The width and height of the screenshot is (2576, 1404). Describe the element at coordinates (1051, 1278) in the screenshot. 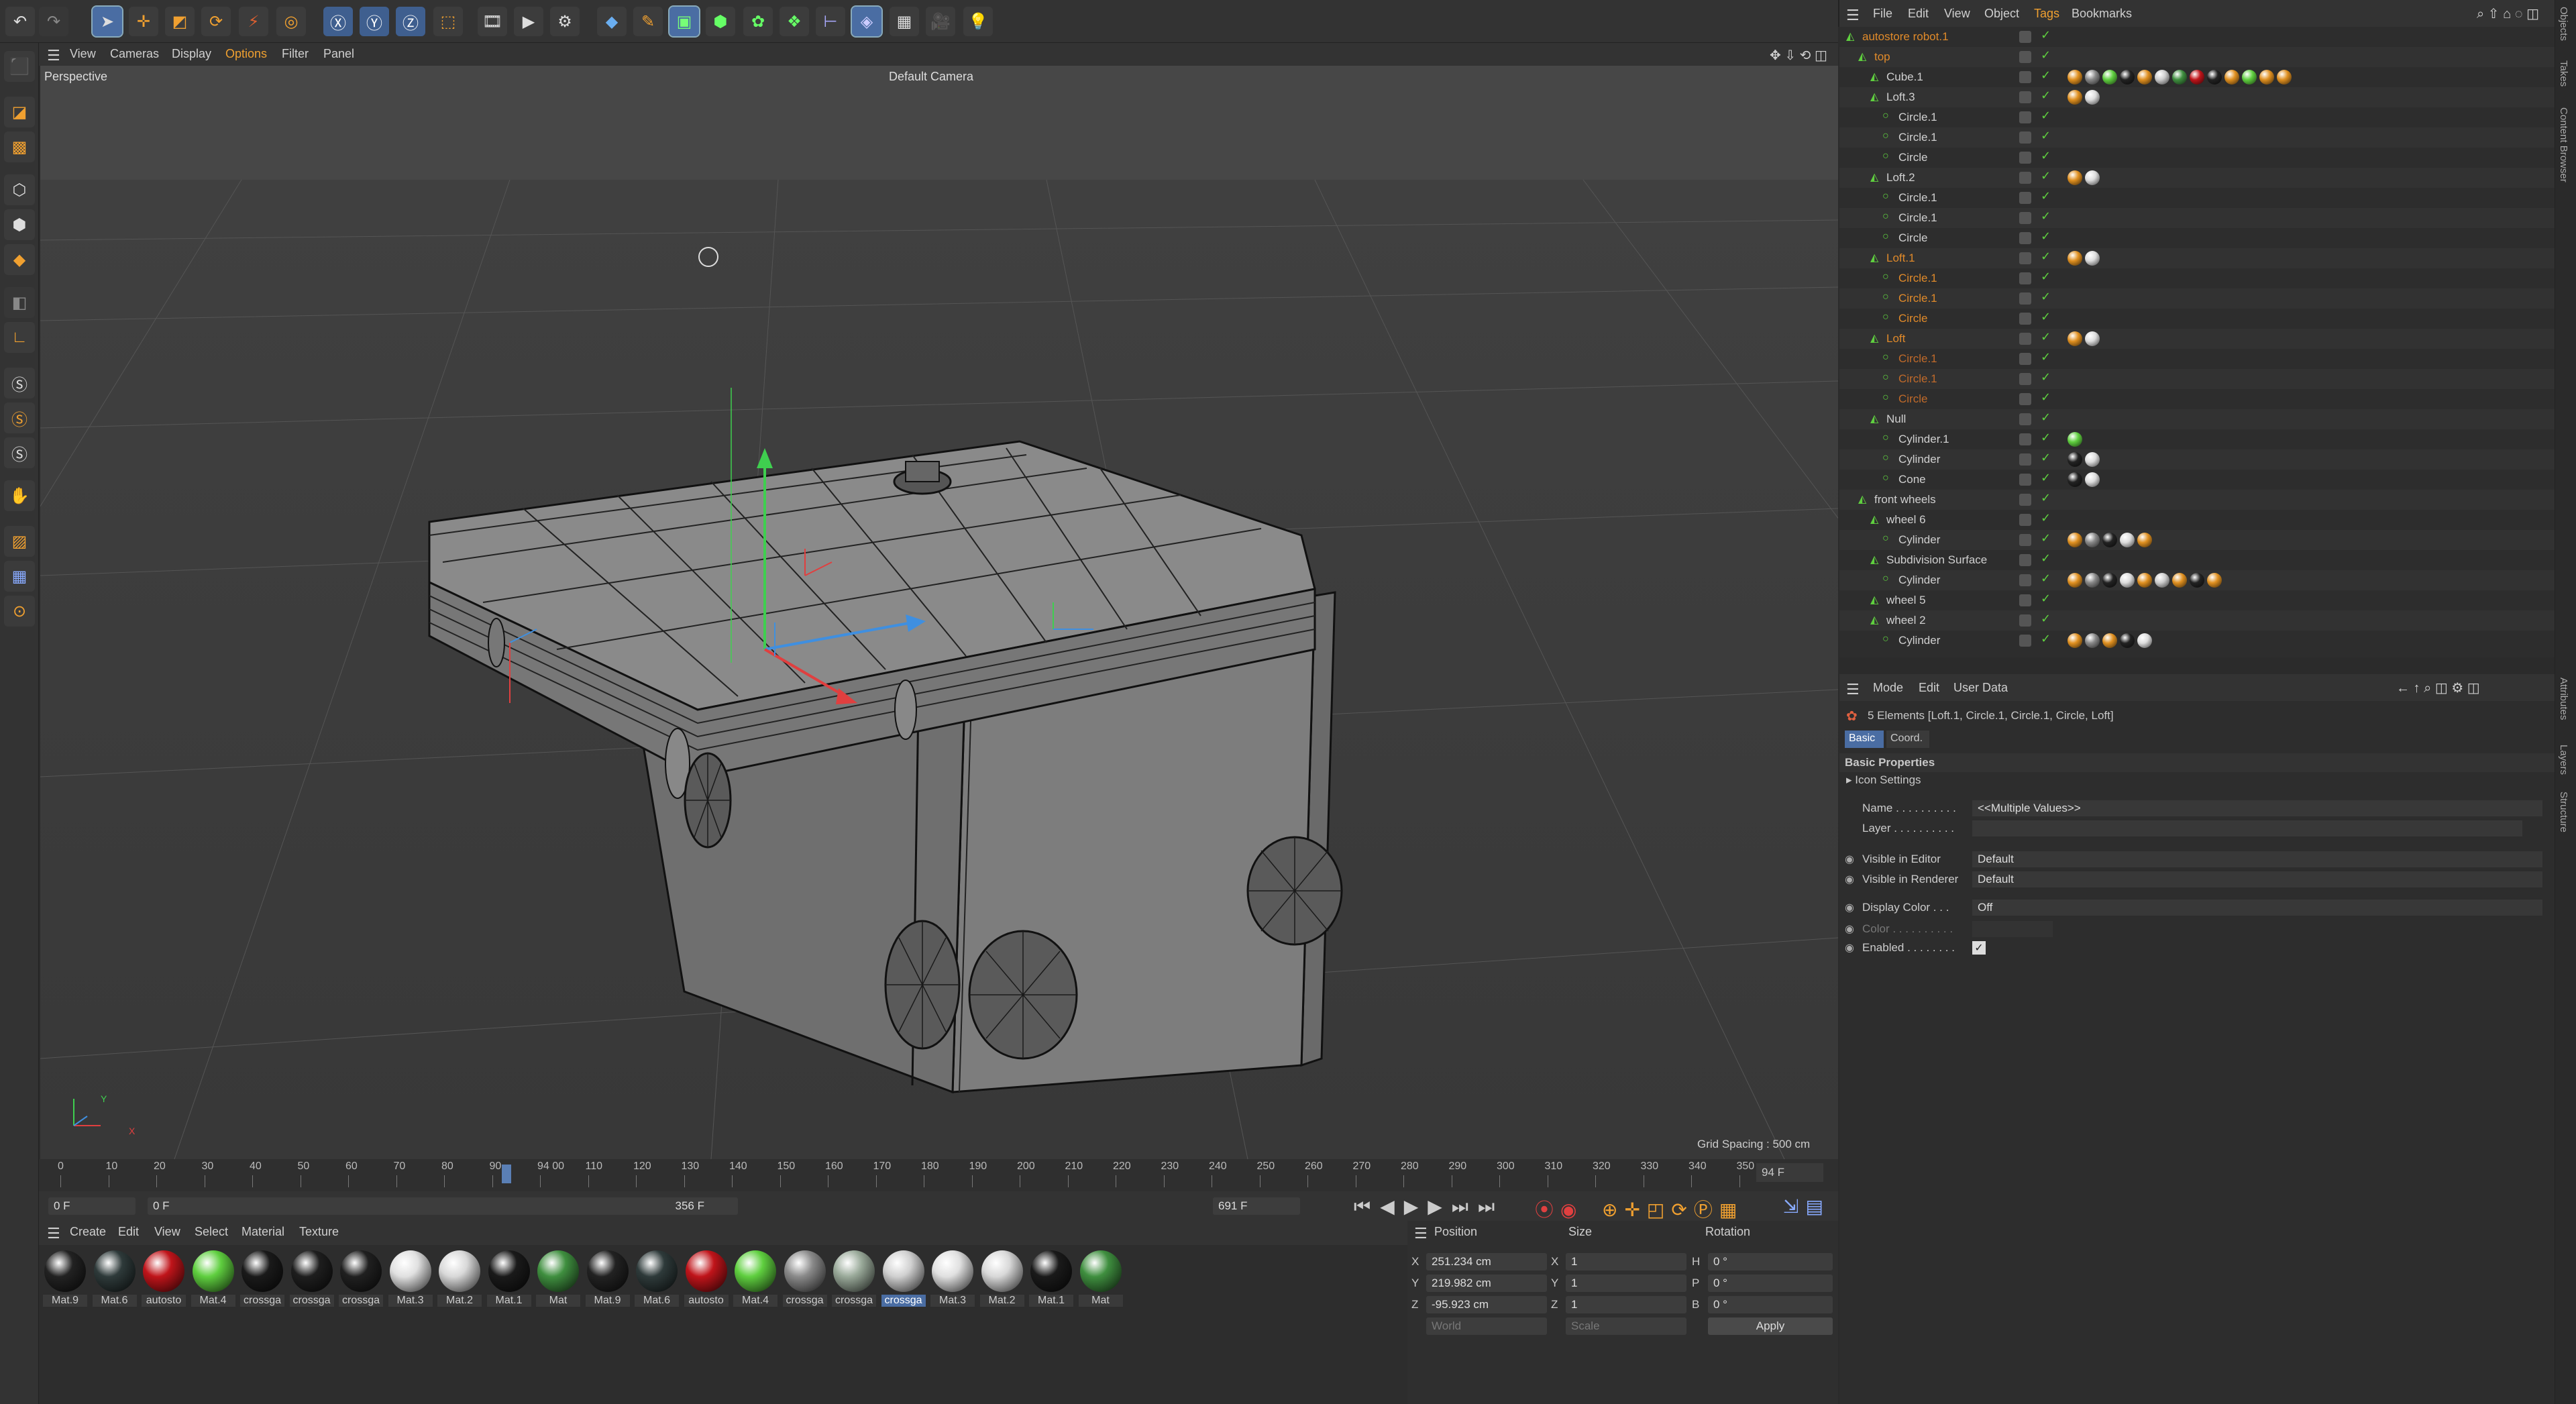

I see `material-swatch: Mat.1` at that location.